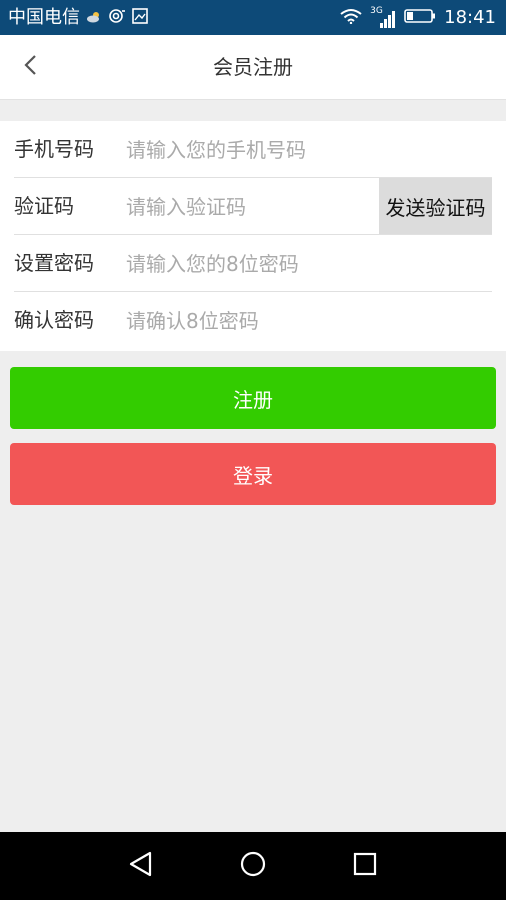 This screenshot has width=506, height=900. What do you see at coordinates (44, 206) in the screenshot?
I see `code-label: 验证码` at bounding box center [44, 206].